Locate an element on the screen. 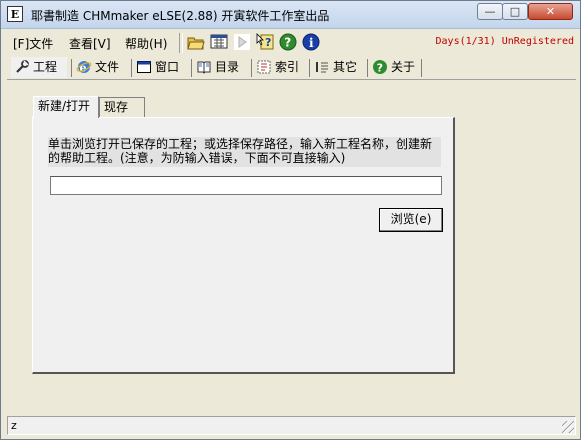  main-tab-bar: 工程 e 文件 窗口 目录 索引 其它 ? 关于 is located at coordinates (291, 68).